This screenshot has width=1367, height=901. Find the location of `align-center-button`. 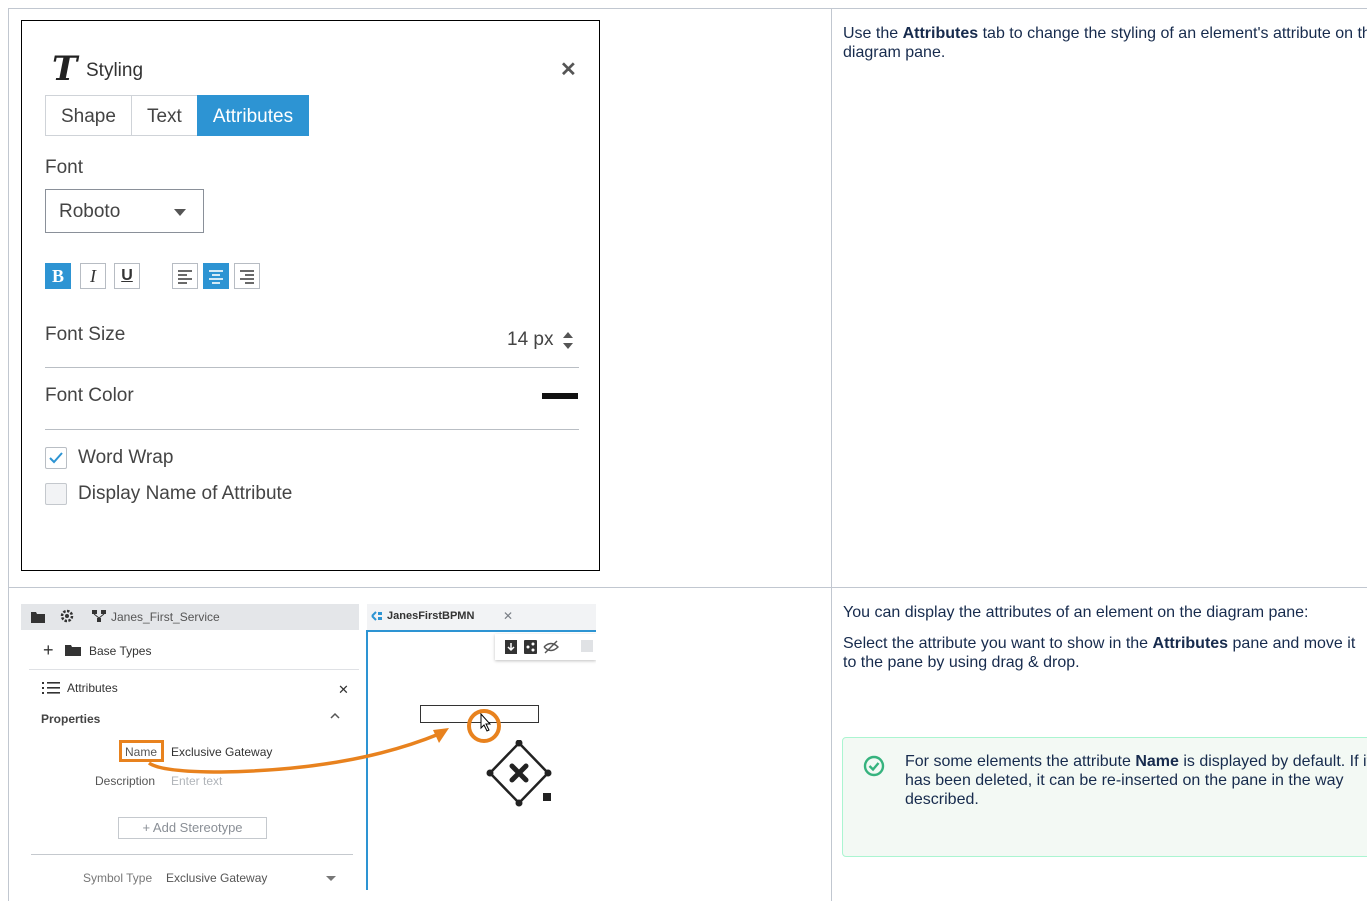

align-center-button is located at coordinates (216, 276).